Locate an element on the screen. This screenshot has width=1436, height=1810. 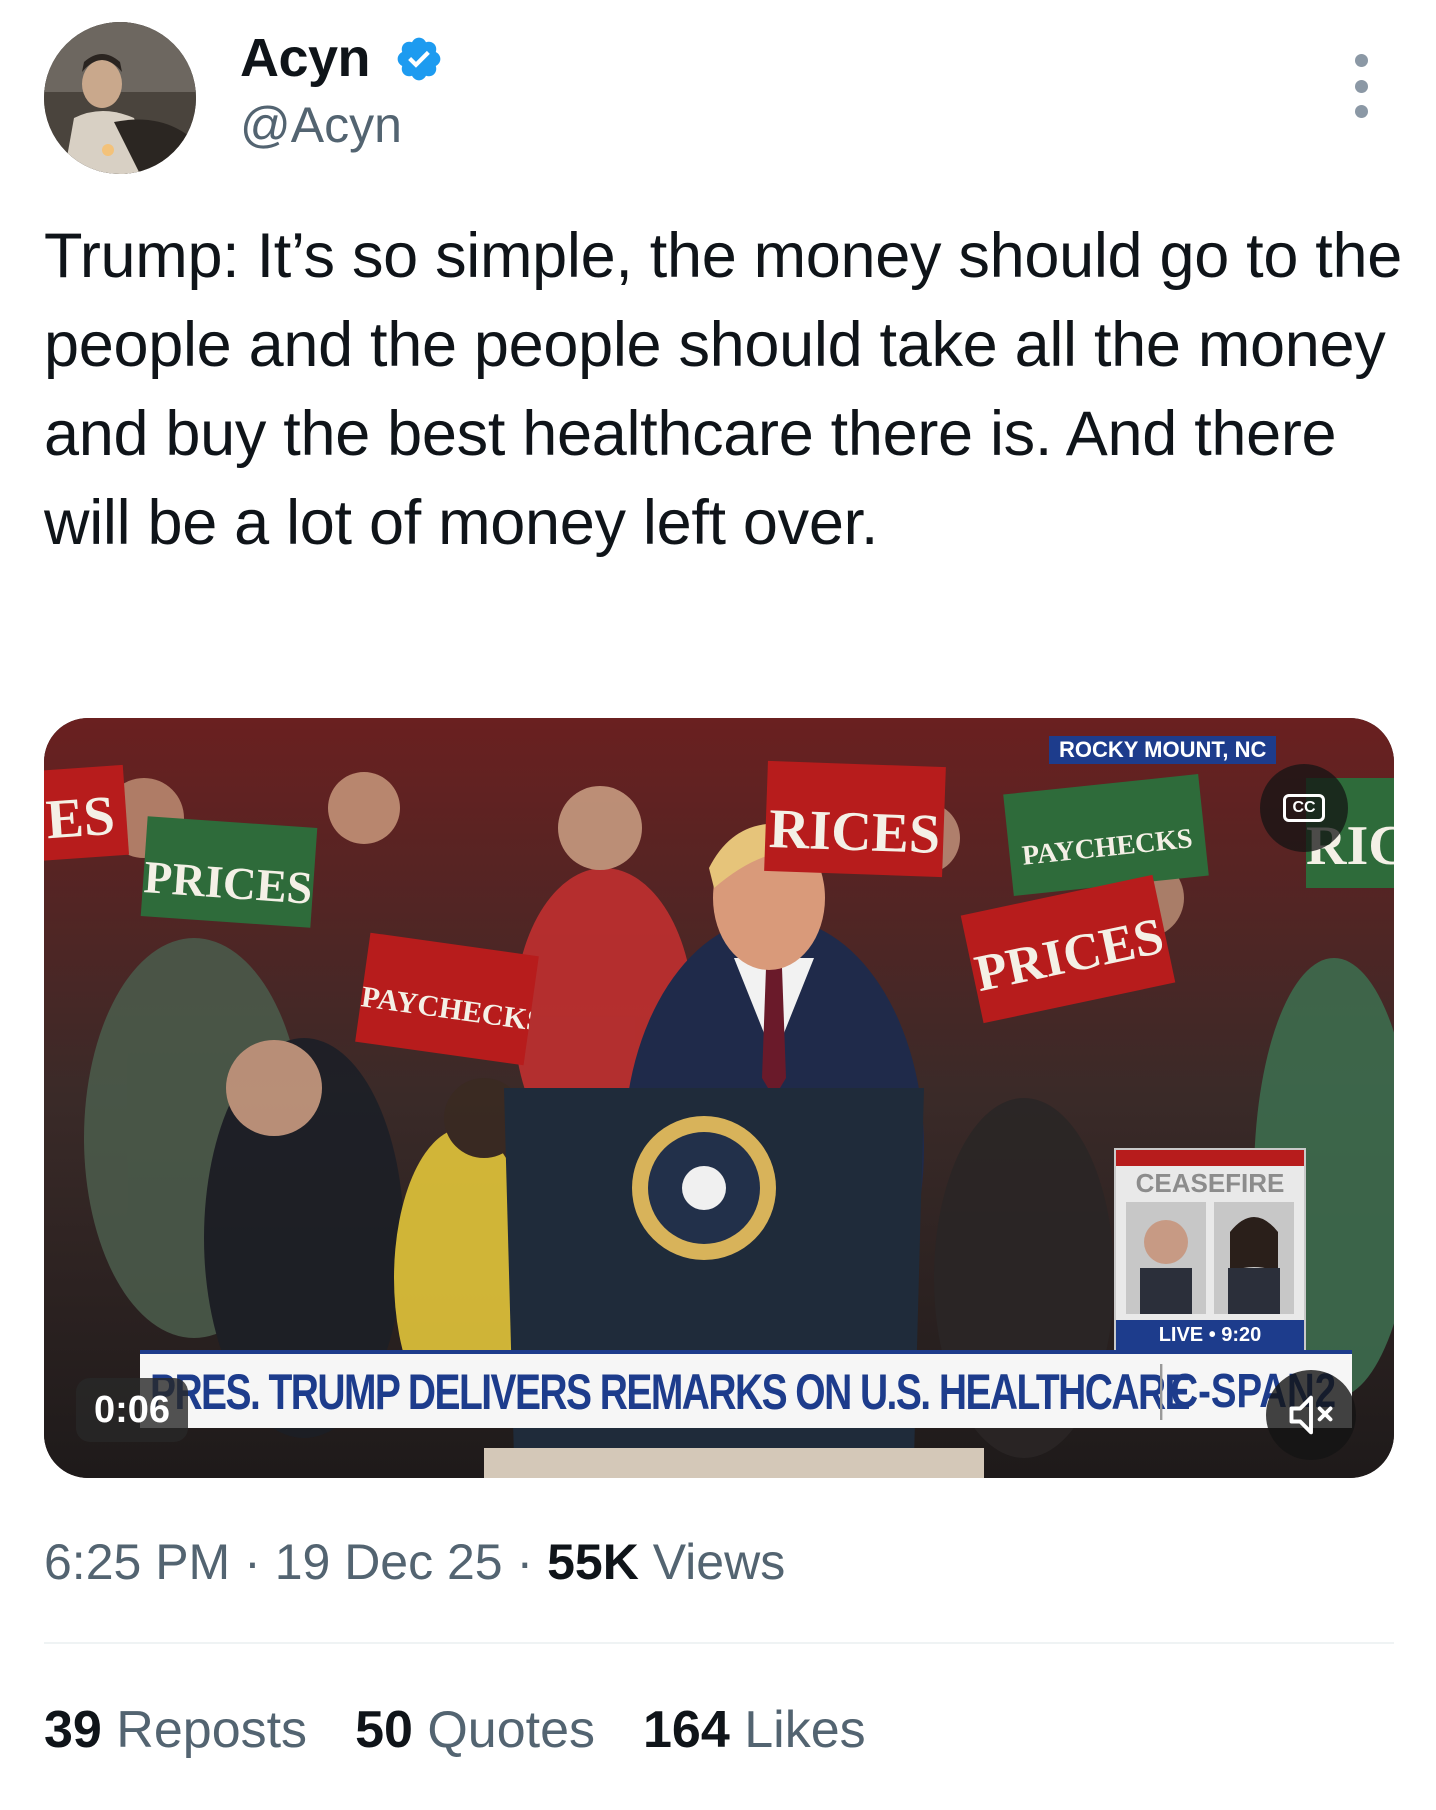
closed-captions-button: CC is located at coordinates (1304, 808).